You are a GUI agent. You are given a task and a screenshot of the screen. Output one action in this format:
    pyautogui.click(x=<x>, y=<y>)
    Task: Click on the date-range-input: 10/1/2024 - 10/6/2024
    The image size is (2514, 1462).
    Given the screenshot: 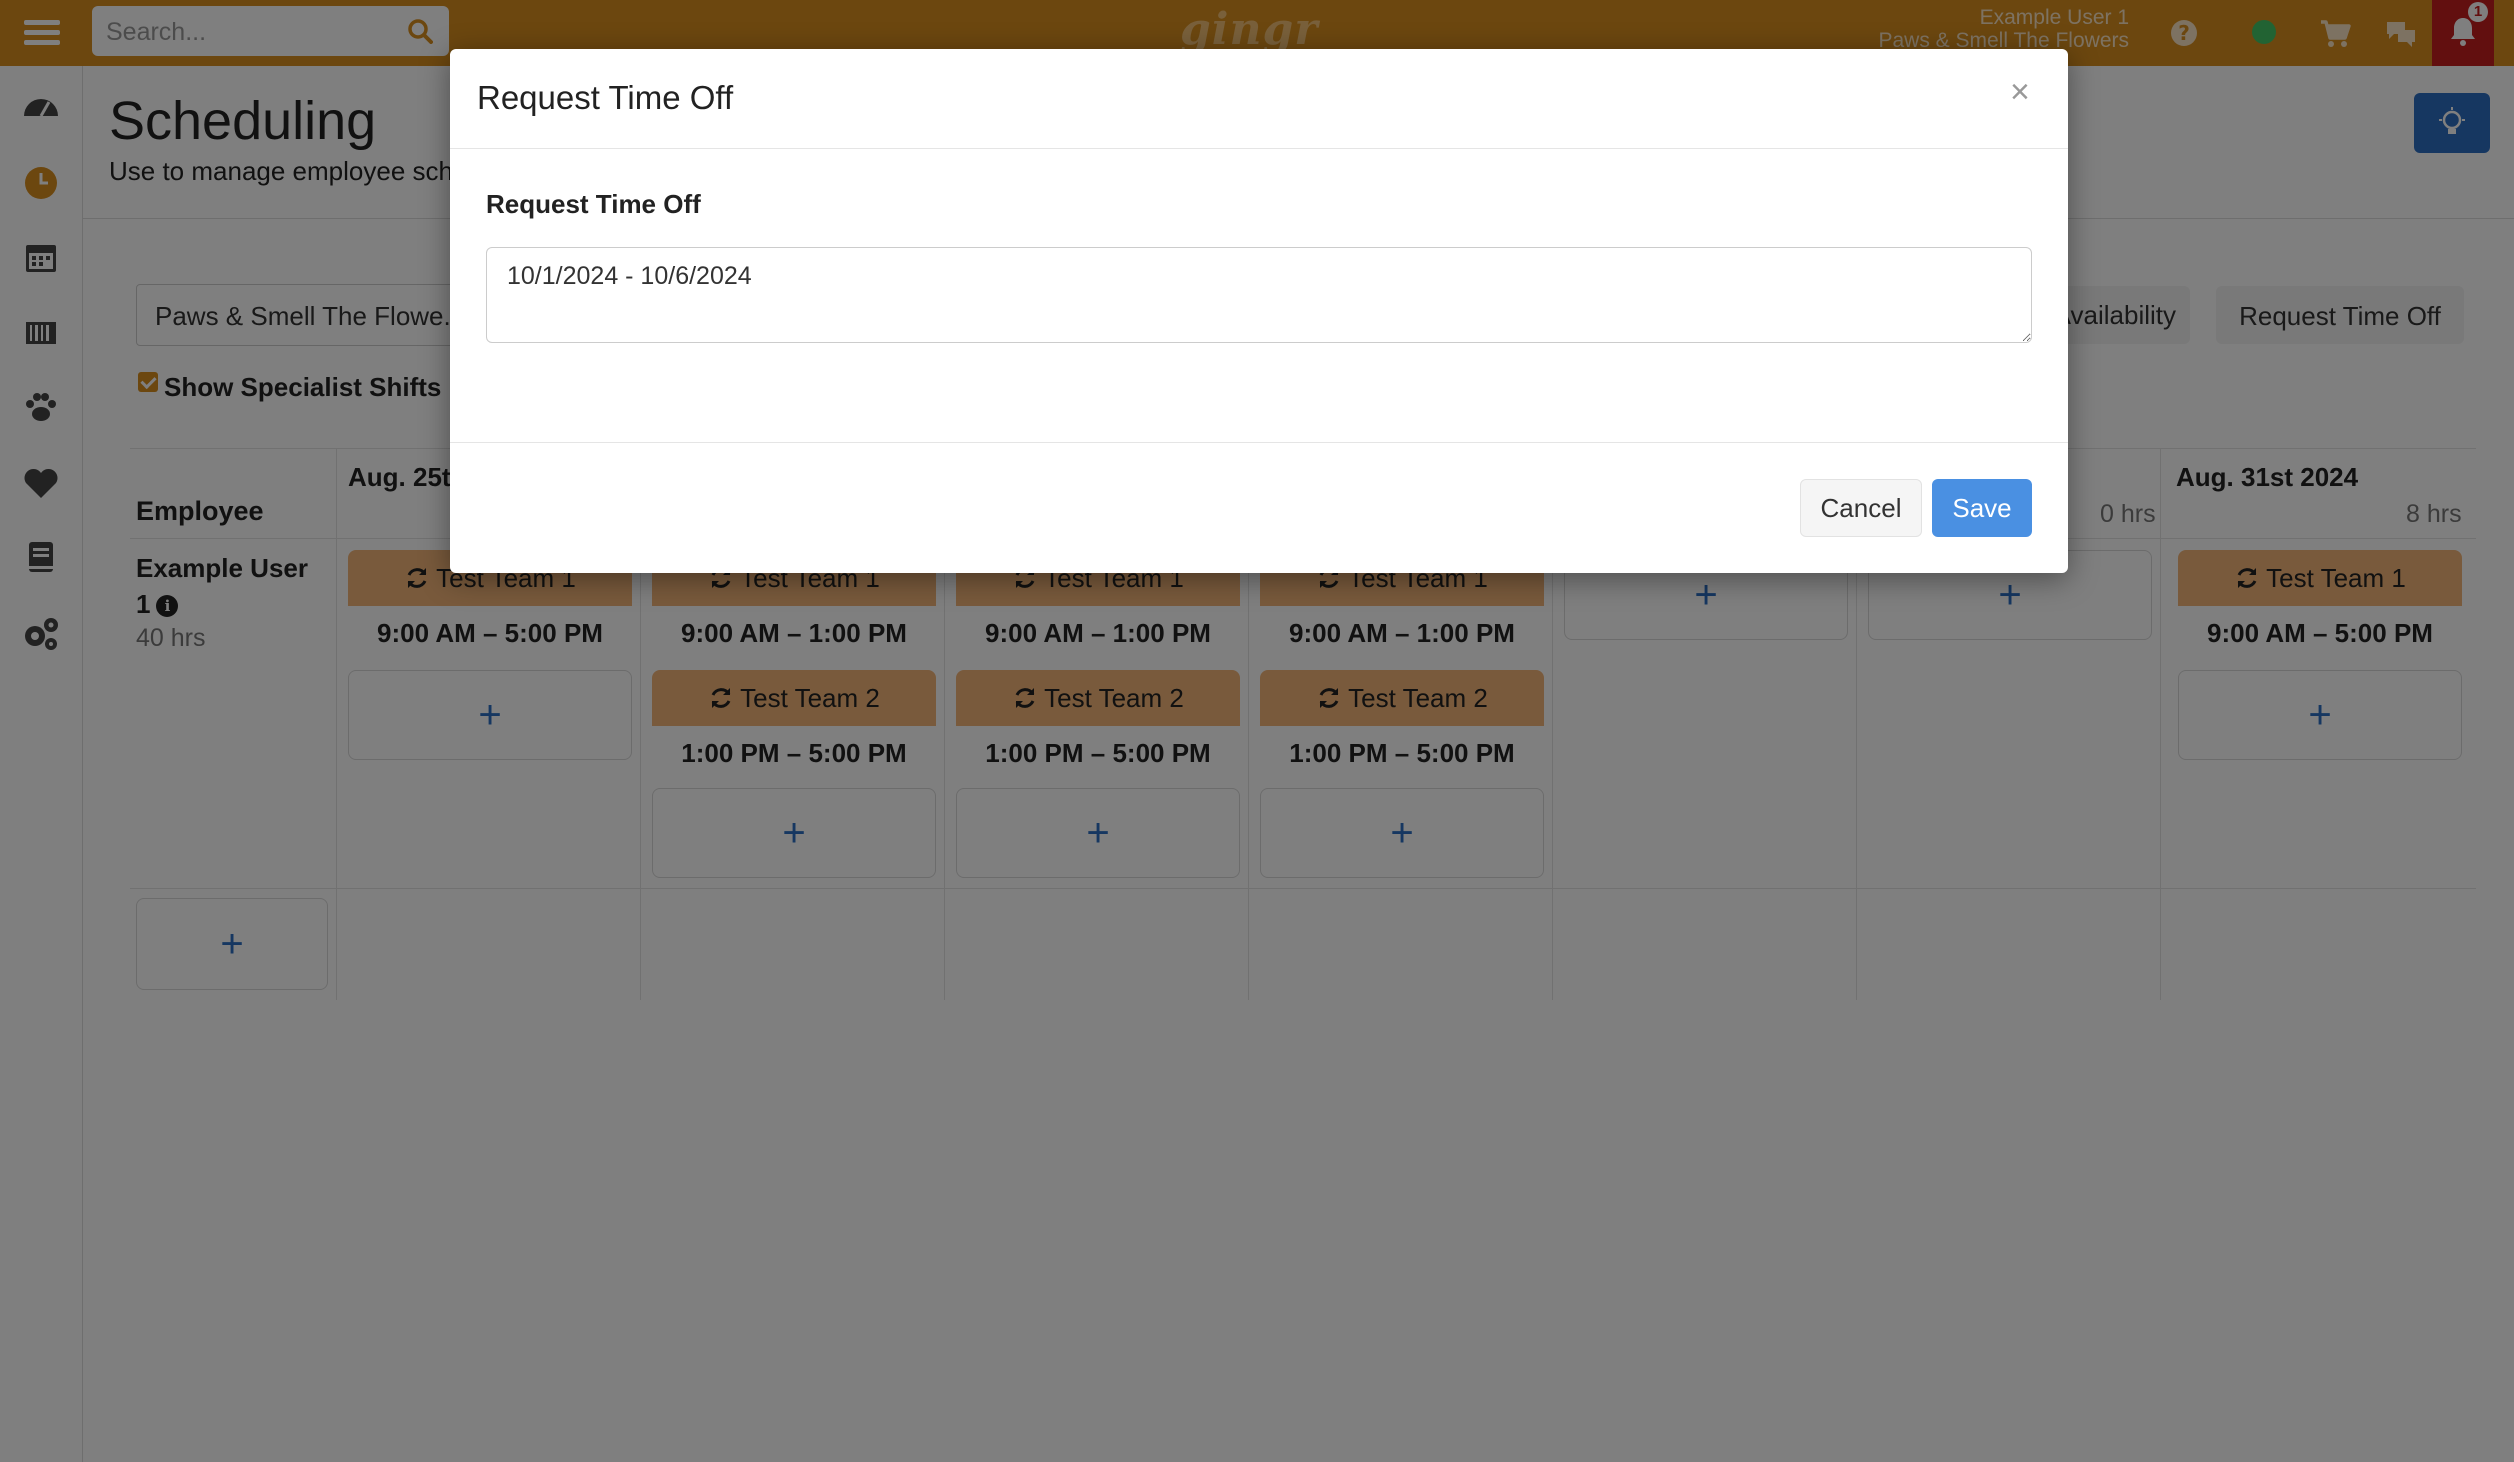 What is the action you would take?
    pyautogui.click(x=1259, y=295)
    